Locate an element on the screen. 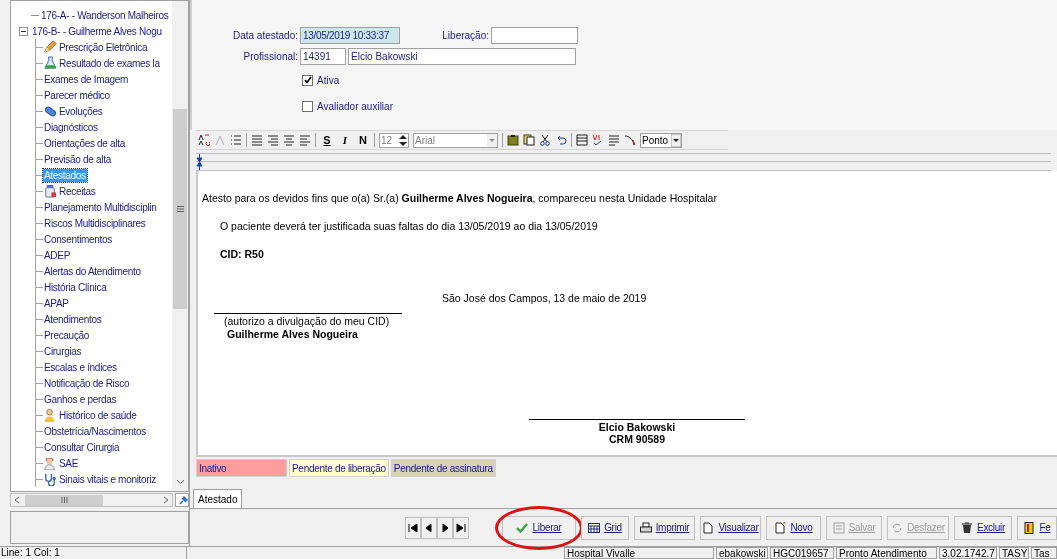 The height and width of the screenshot is (559, 1057). clipboard-icon is located at coordinates (513, 140).